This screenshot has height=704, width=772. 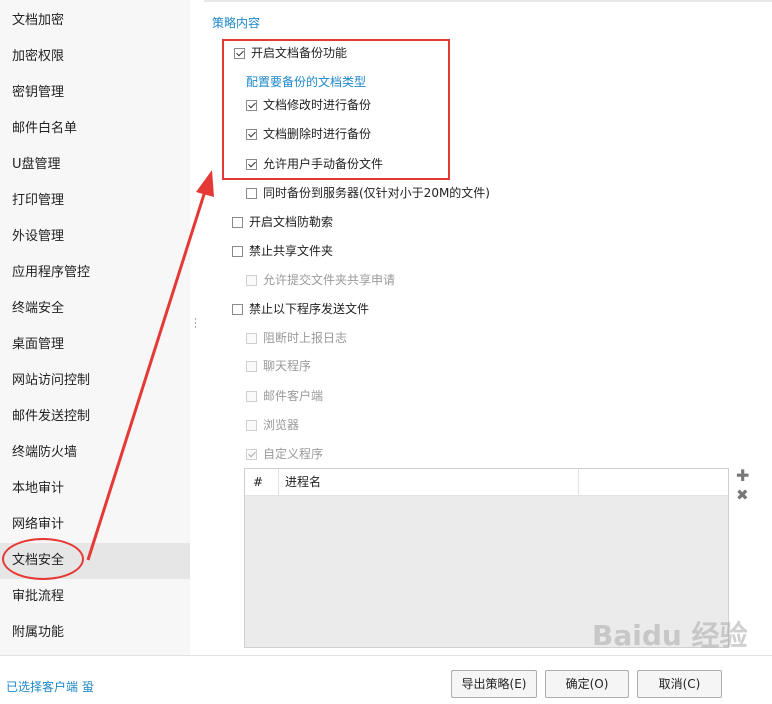 I want to click on ok-button: 确定(O), so click(x=587, y=684).